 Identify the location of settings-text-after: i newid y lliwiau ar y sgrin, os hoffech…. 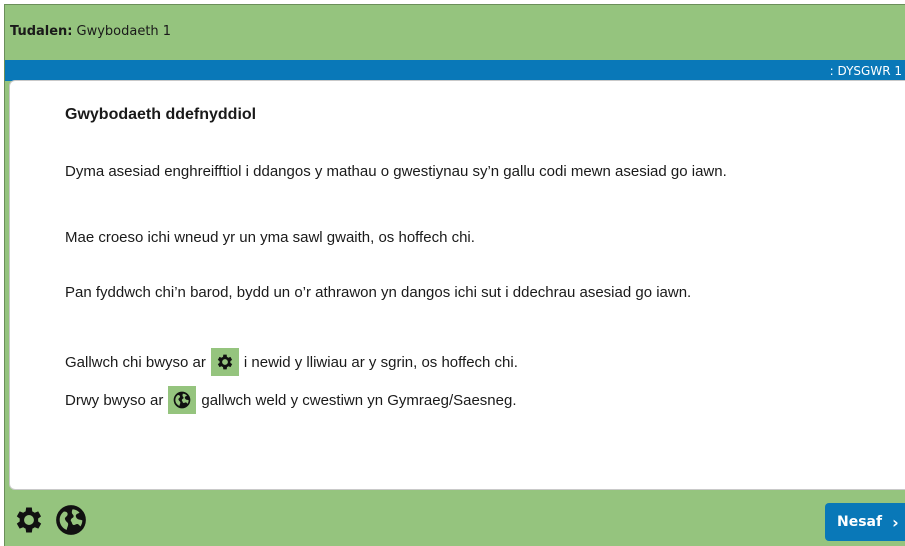
(380, 362).